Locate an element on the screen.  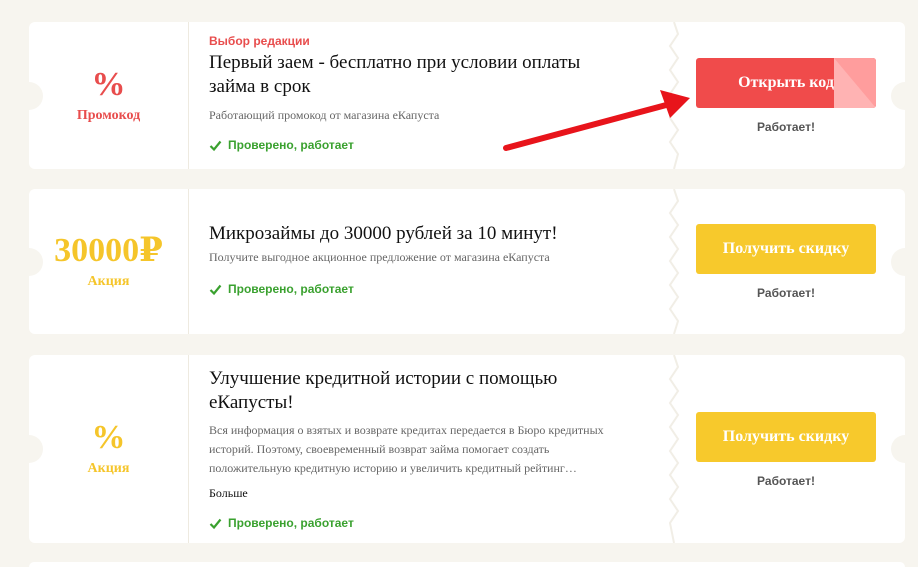
coupon-title-line: еКапусты! is located at coordinates (251, 402).